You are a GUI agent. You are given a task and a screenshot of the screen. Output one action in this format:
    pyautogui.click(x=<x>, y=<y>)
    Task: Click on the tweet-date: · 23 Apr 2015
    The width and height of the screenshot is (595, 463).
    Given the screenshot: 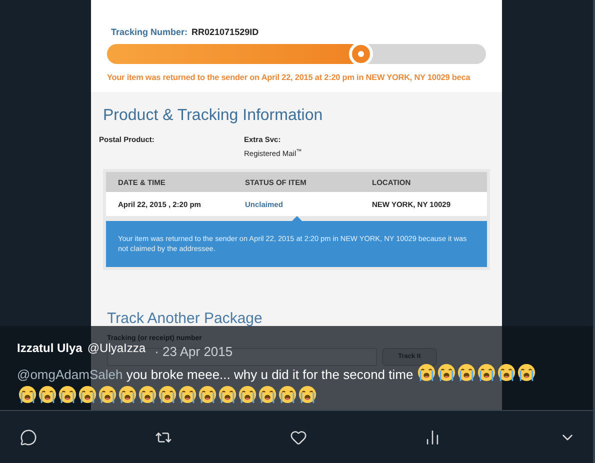 What is the action you would take?
    pyautogui.click(x=193, y=352)
    